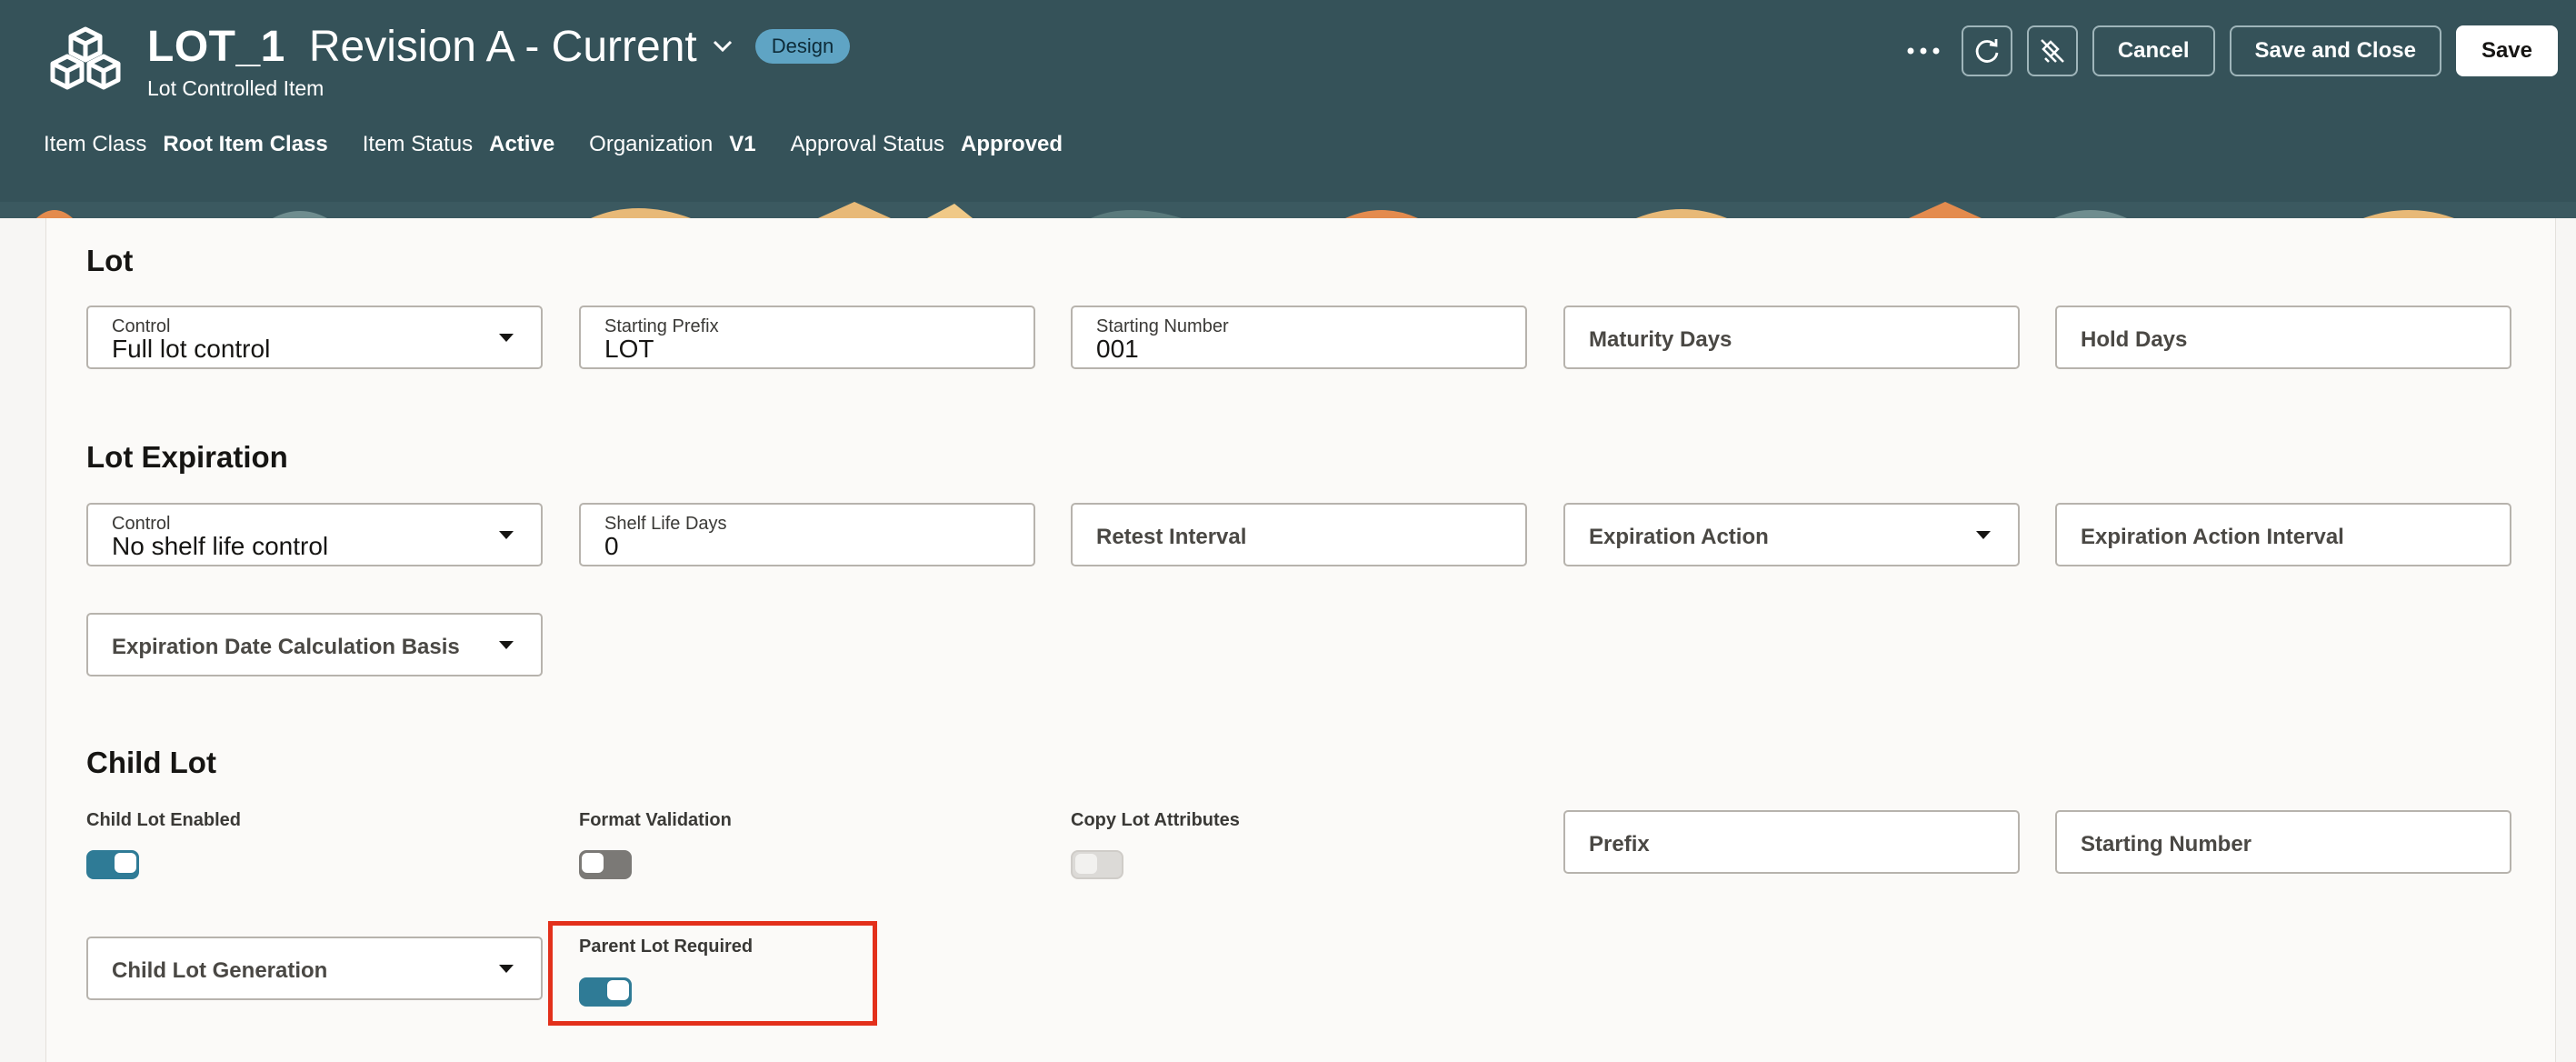 The image size is (2576, 1062). Describe the element at coordinates (2052, 50) in the screenshot. I see `clear-icon` at that location.